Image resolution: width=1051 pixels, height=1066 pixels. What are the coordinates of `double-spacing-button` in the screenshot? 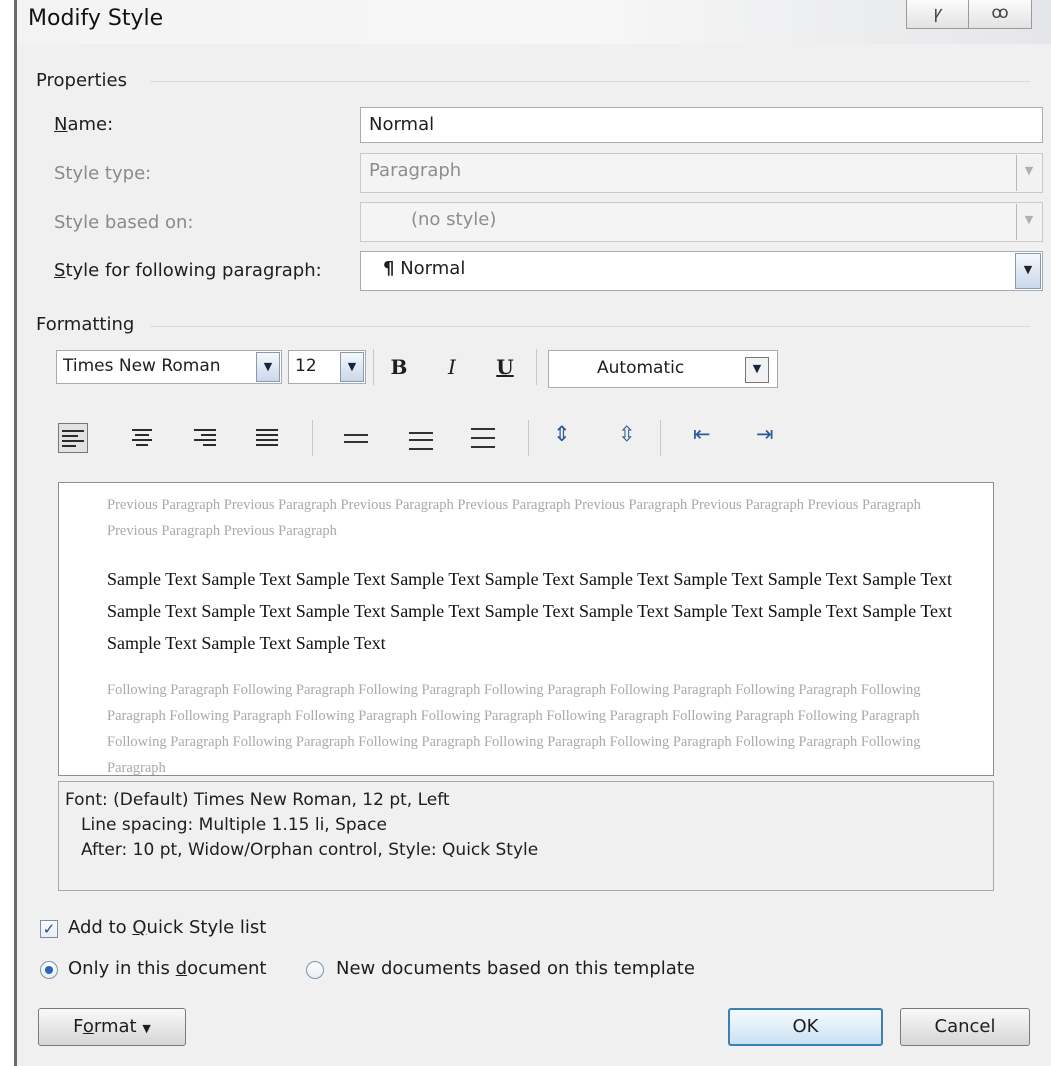 It's located at (483, 440).